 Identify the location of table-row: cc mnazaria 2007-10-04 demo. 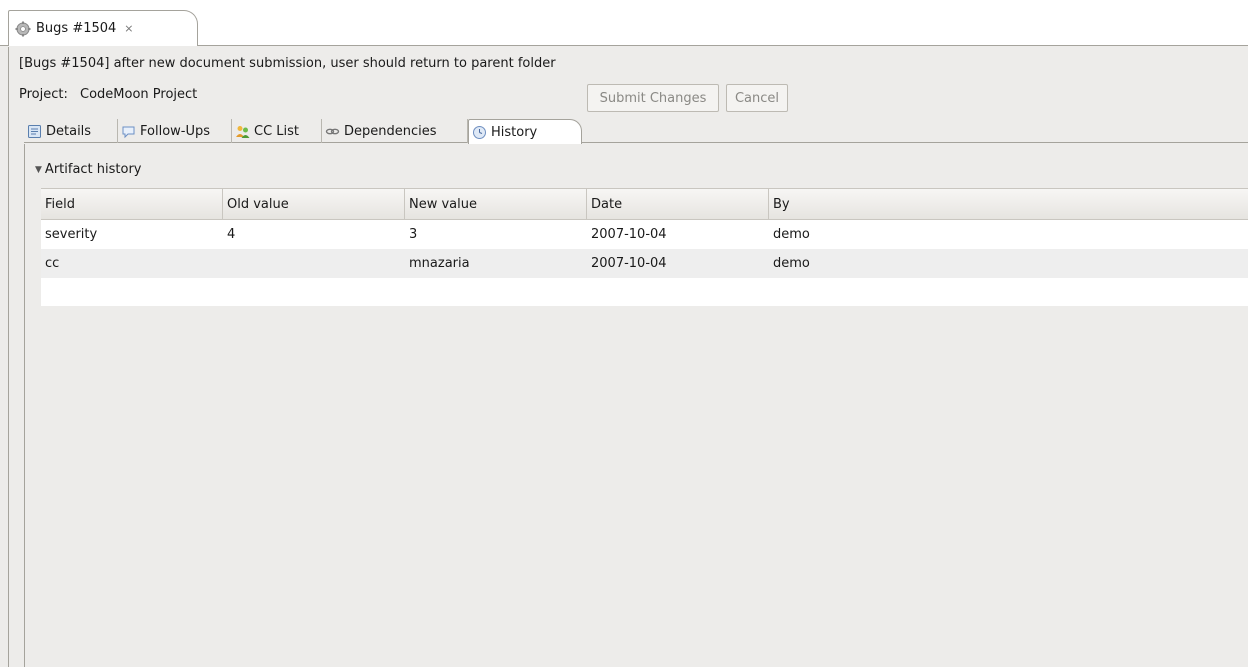
(644, 263).